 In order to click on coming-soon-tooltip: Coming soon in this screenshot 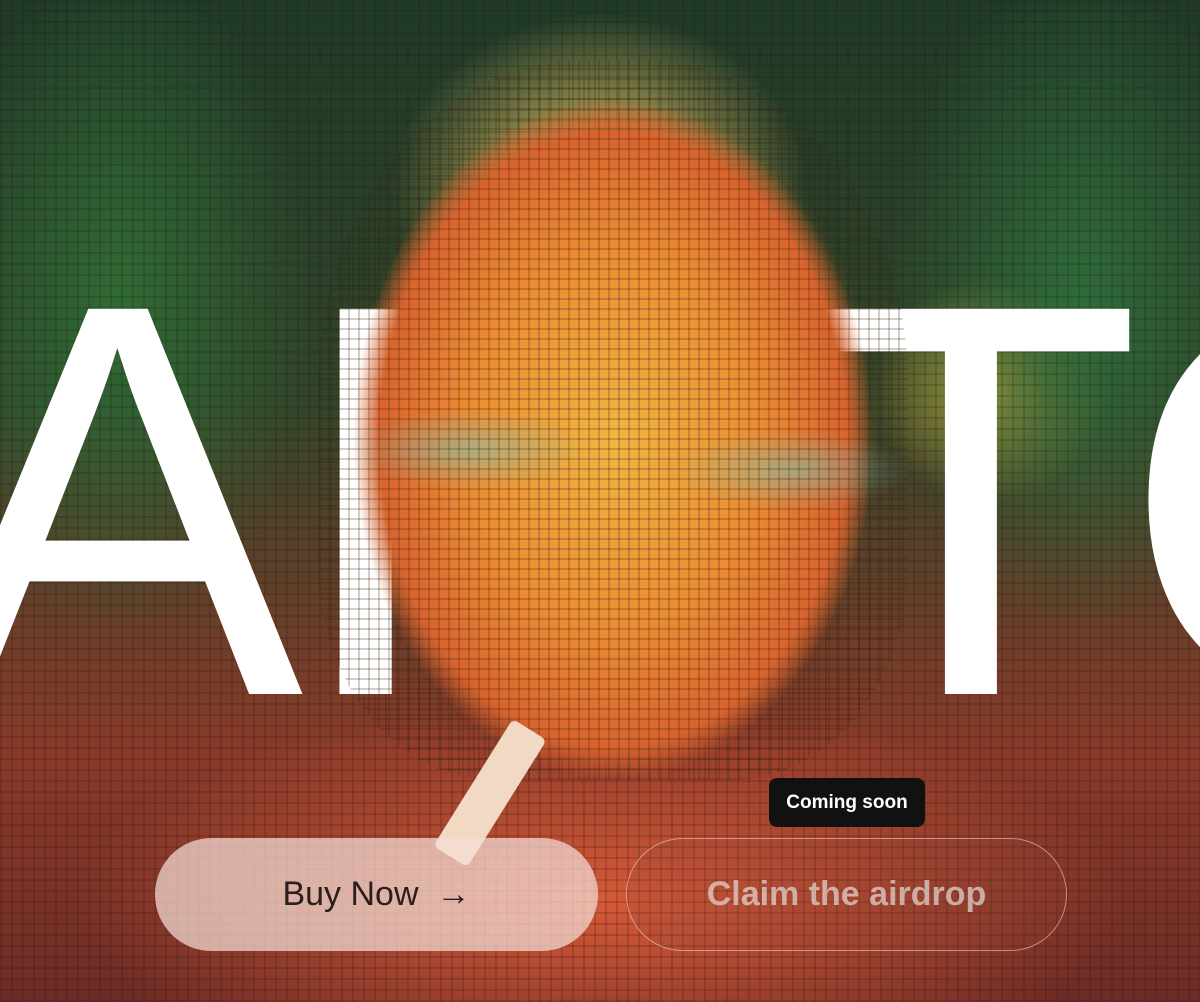, I will do `click(847, 802)`.